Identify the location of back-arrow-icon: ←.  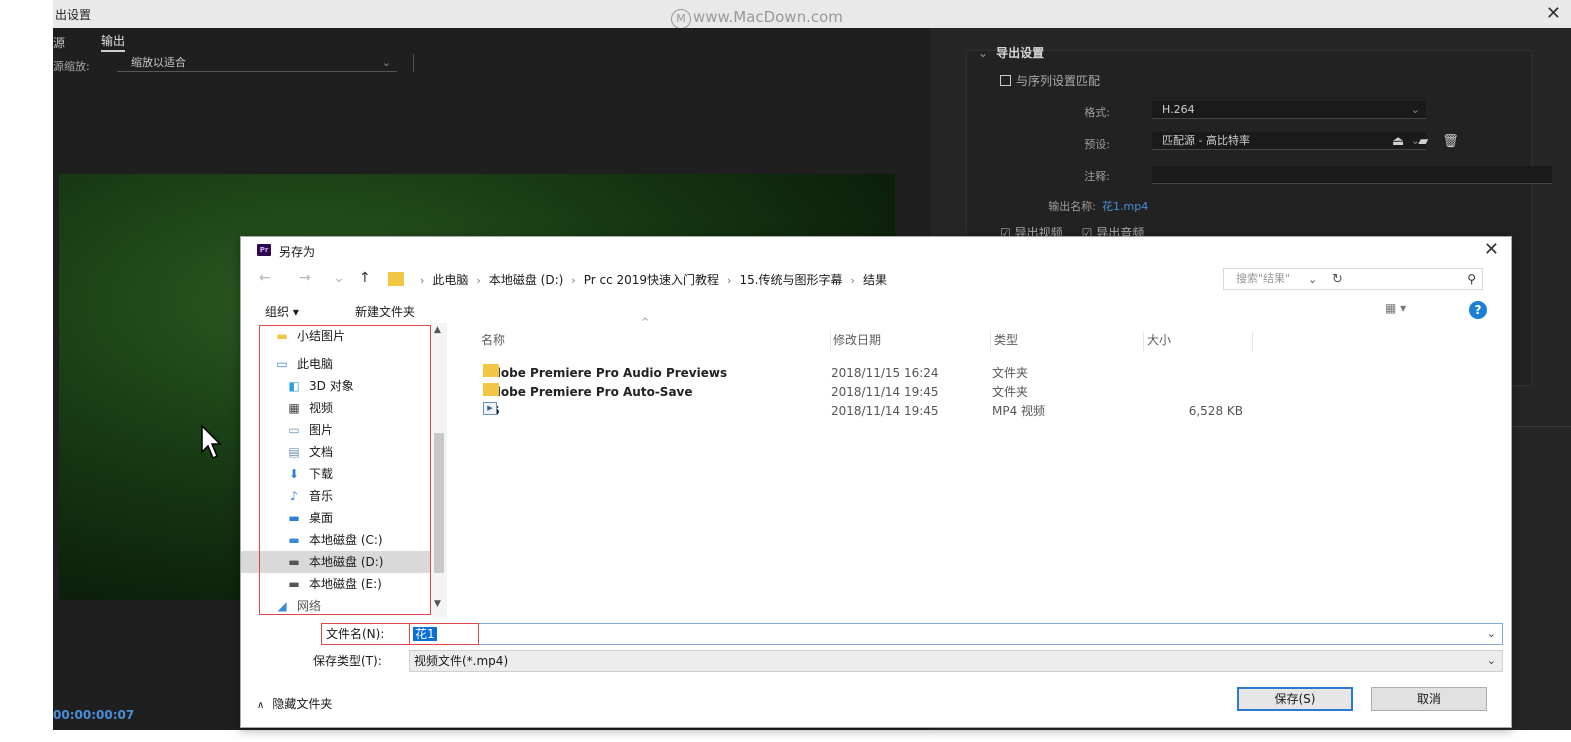
(265, 278).